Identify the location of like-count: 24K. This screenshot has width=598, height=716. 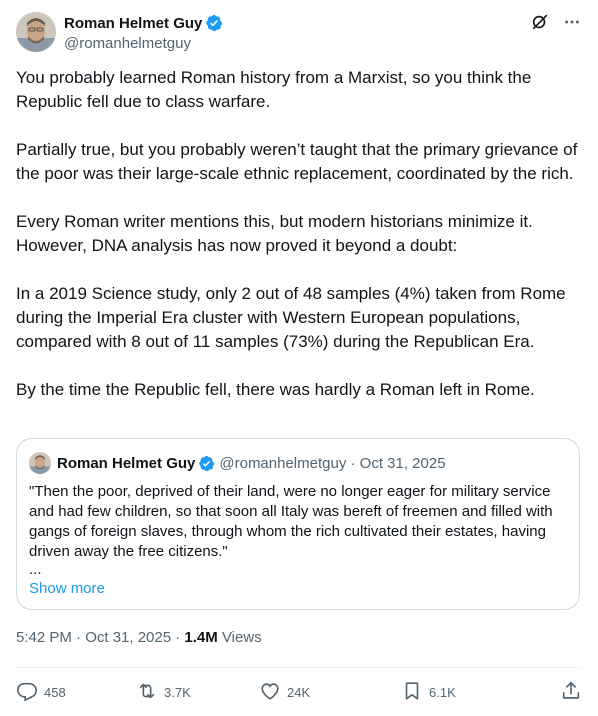
(299, 692).